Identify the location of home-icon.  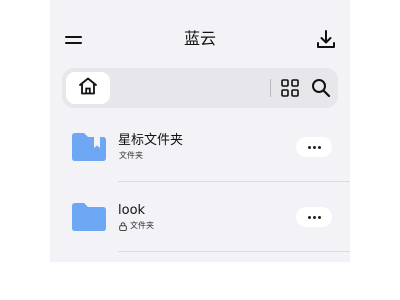
(88, 88).